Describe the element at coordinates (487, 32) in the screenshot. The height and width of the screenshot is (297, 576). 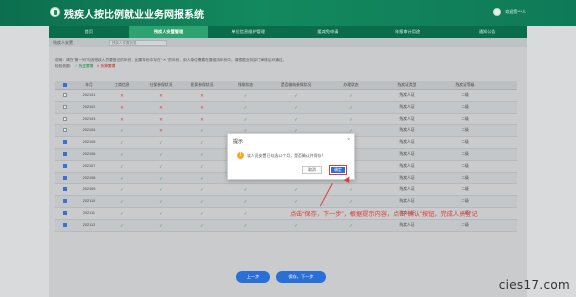
I see `nav-item: 通知公告` at that location.